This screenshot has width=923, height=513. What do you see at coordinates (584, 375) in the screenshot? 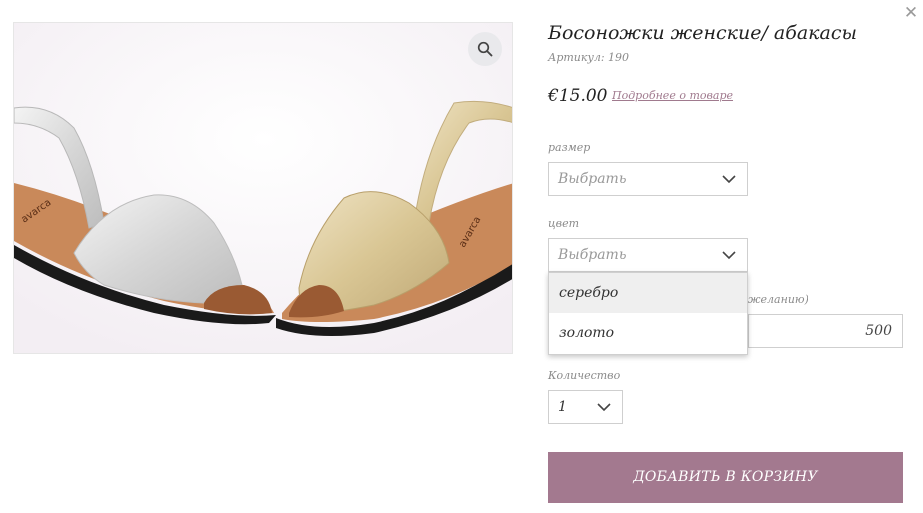
I see `quantity-label: Количество` at bounding box center [584, 375].